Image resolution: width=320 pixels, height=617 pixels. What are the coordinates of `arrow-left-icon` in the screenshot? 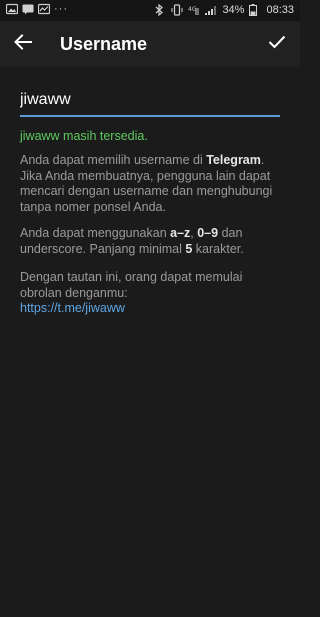 It's located at (23, 44).